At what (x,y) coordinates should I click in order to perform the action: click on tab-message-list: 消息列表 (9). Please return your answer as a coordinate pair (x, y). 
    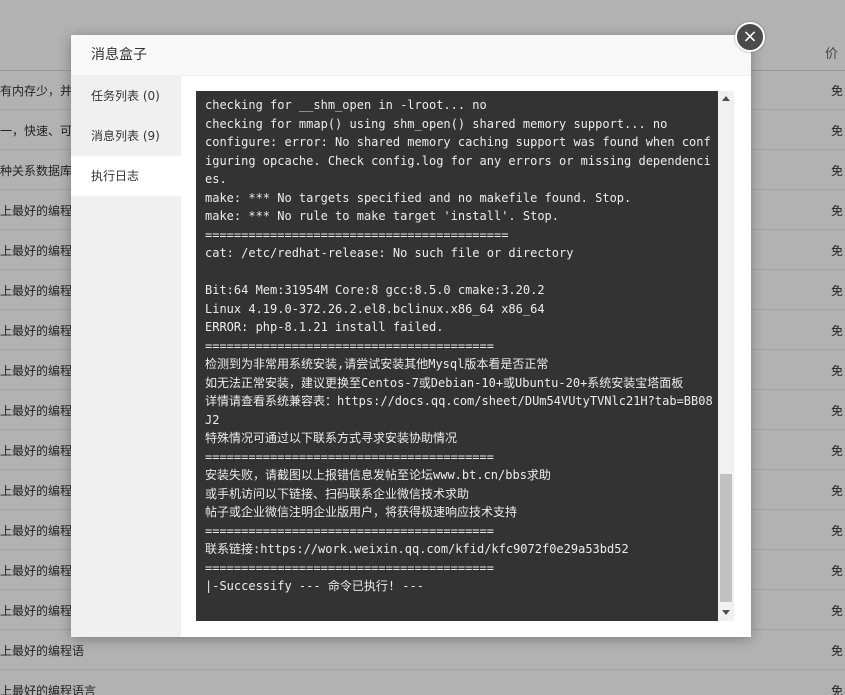
    Looking at the image, I should click on (126, 136).